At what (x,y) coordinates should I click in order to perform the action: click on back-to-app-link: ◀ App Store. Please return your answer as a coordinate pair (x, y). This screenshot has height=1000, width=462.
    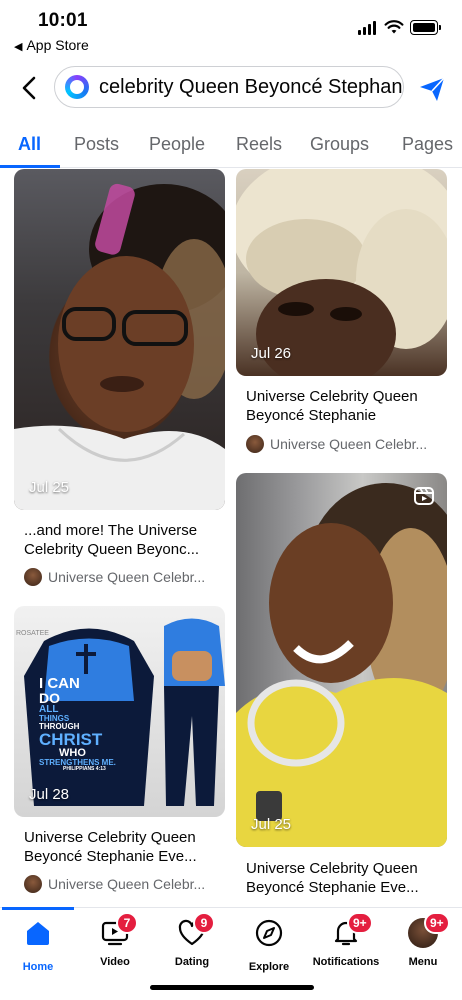
    Looking at the image, I should click on (51, 45).